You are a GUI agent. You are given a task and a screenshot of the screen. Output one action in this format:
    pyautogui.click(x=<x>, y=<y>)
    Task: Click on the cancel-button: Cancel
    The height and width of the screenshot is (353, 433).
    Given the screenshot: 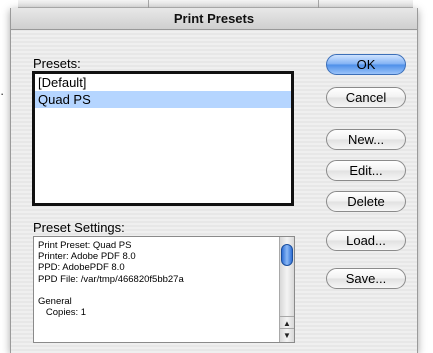 What is the action you would take?
    pyautogui.click(x=366, y=97)
    